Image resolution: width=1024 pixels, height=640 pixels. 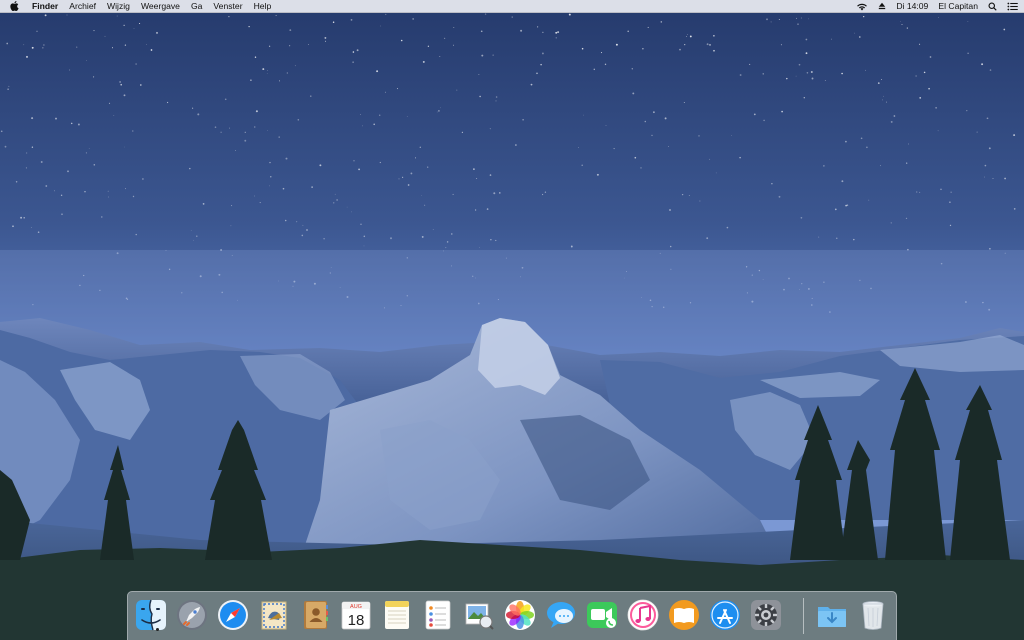 What do you see at coordinates (196, 6) in the screenshot?
I see `menu-ga: Ga` at bounding box center [196, 6].